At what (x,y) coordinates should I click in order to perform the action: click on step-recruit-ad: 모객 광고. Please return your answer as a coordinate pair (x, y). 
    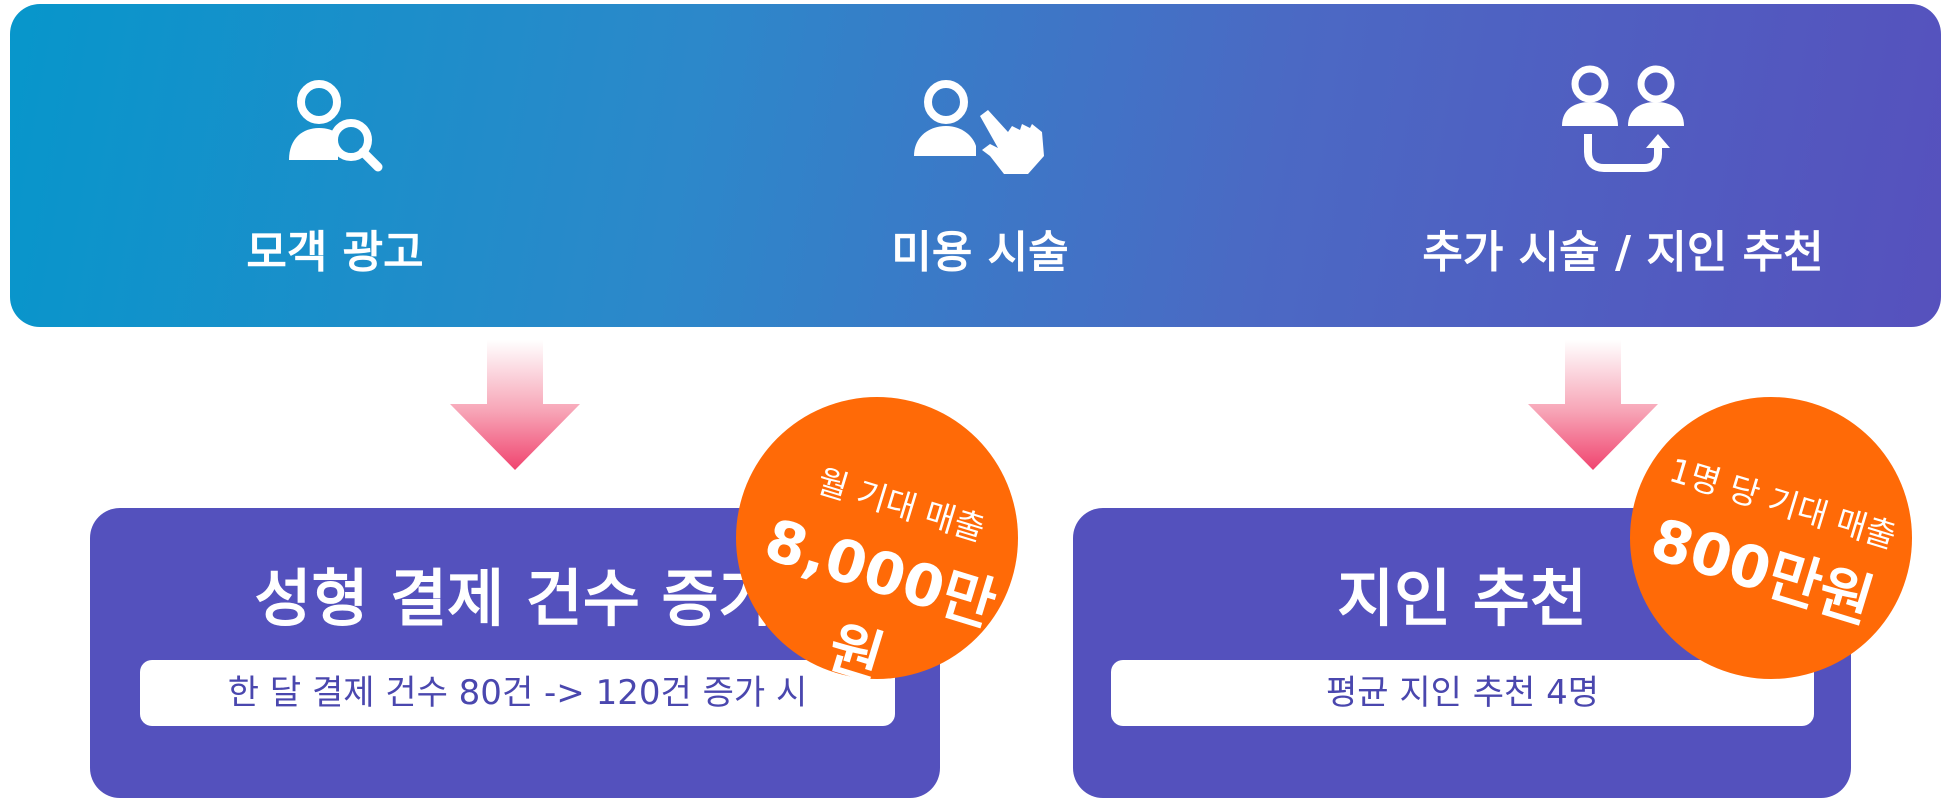
    Looking at the image, I should click on (335, 165).